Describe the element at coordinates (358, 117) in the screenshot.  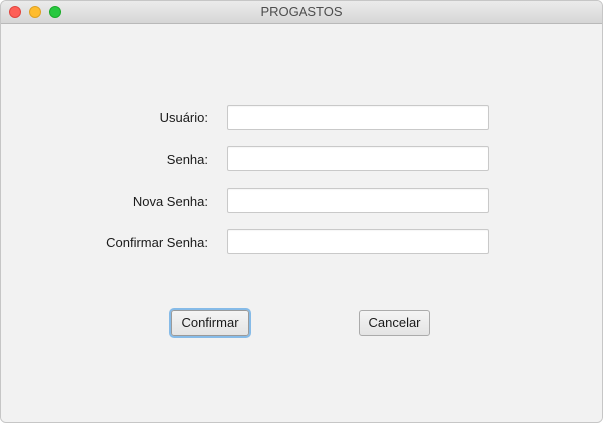
I see `usuario-input` at that location.